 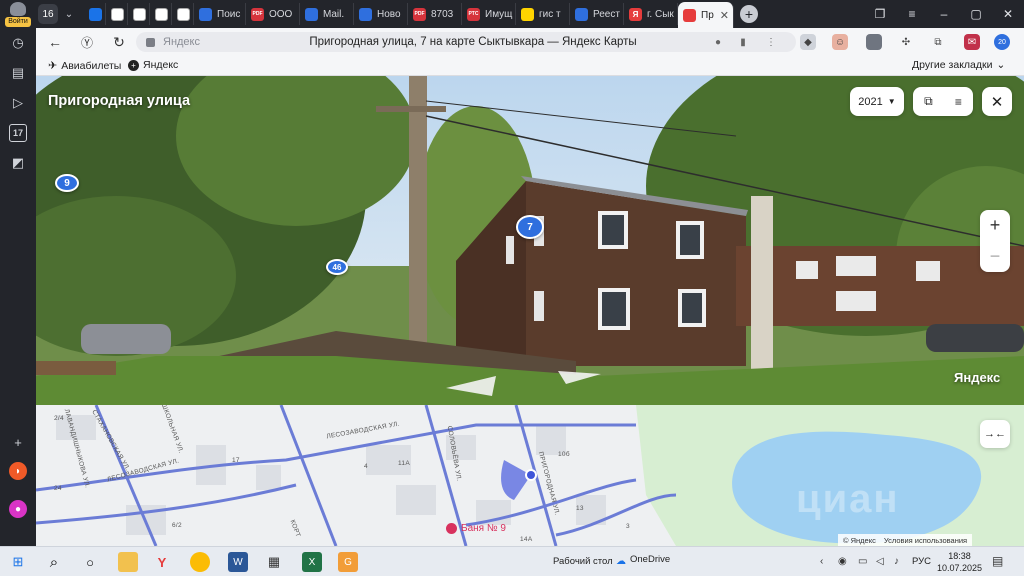 What do you see at coordinates (606, 14) in the screenshot?
I see `tab-label: Реест` at bounding box center [606, 14].